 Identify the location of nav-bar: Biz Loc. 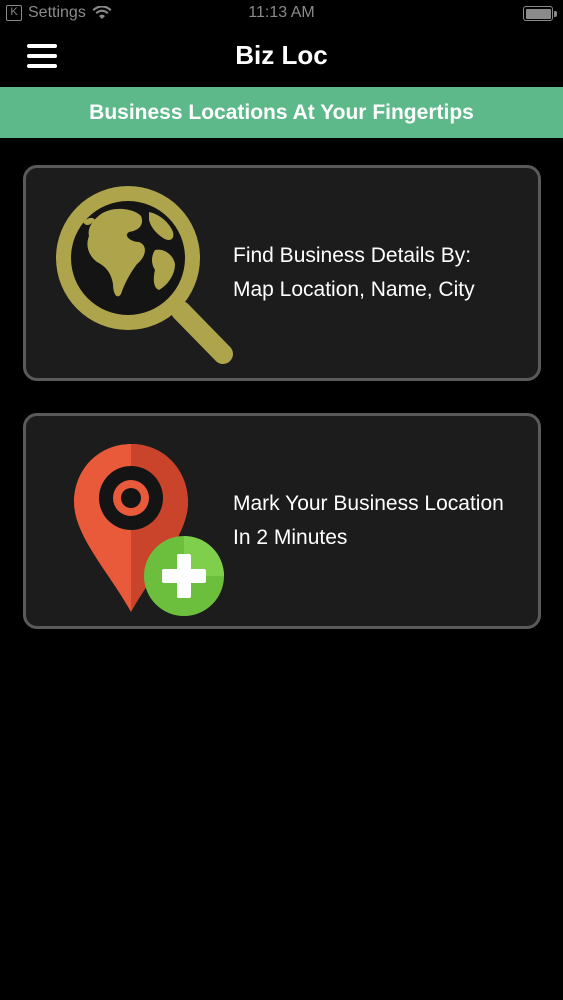
(281, 57).